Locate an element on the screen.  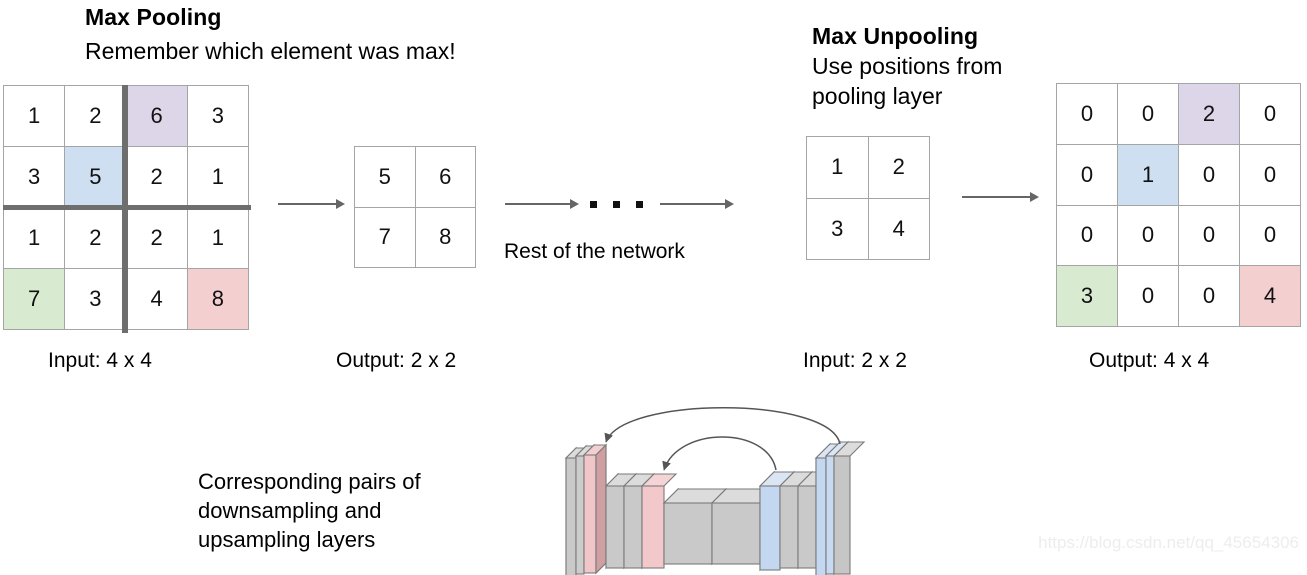
watermark-text: https://blog.csdn.net/qq_45654306 is located at coordinates (1168, 542).